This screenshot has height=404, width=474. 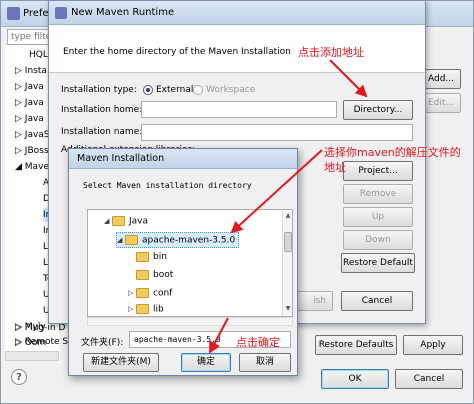 What do you see at coordinates (348, 78) in the screenshot?
I see `arrow-to-directory-button` at bounding box center [348, 78].